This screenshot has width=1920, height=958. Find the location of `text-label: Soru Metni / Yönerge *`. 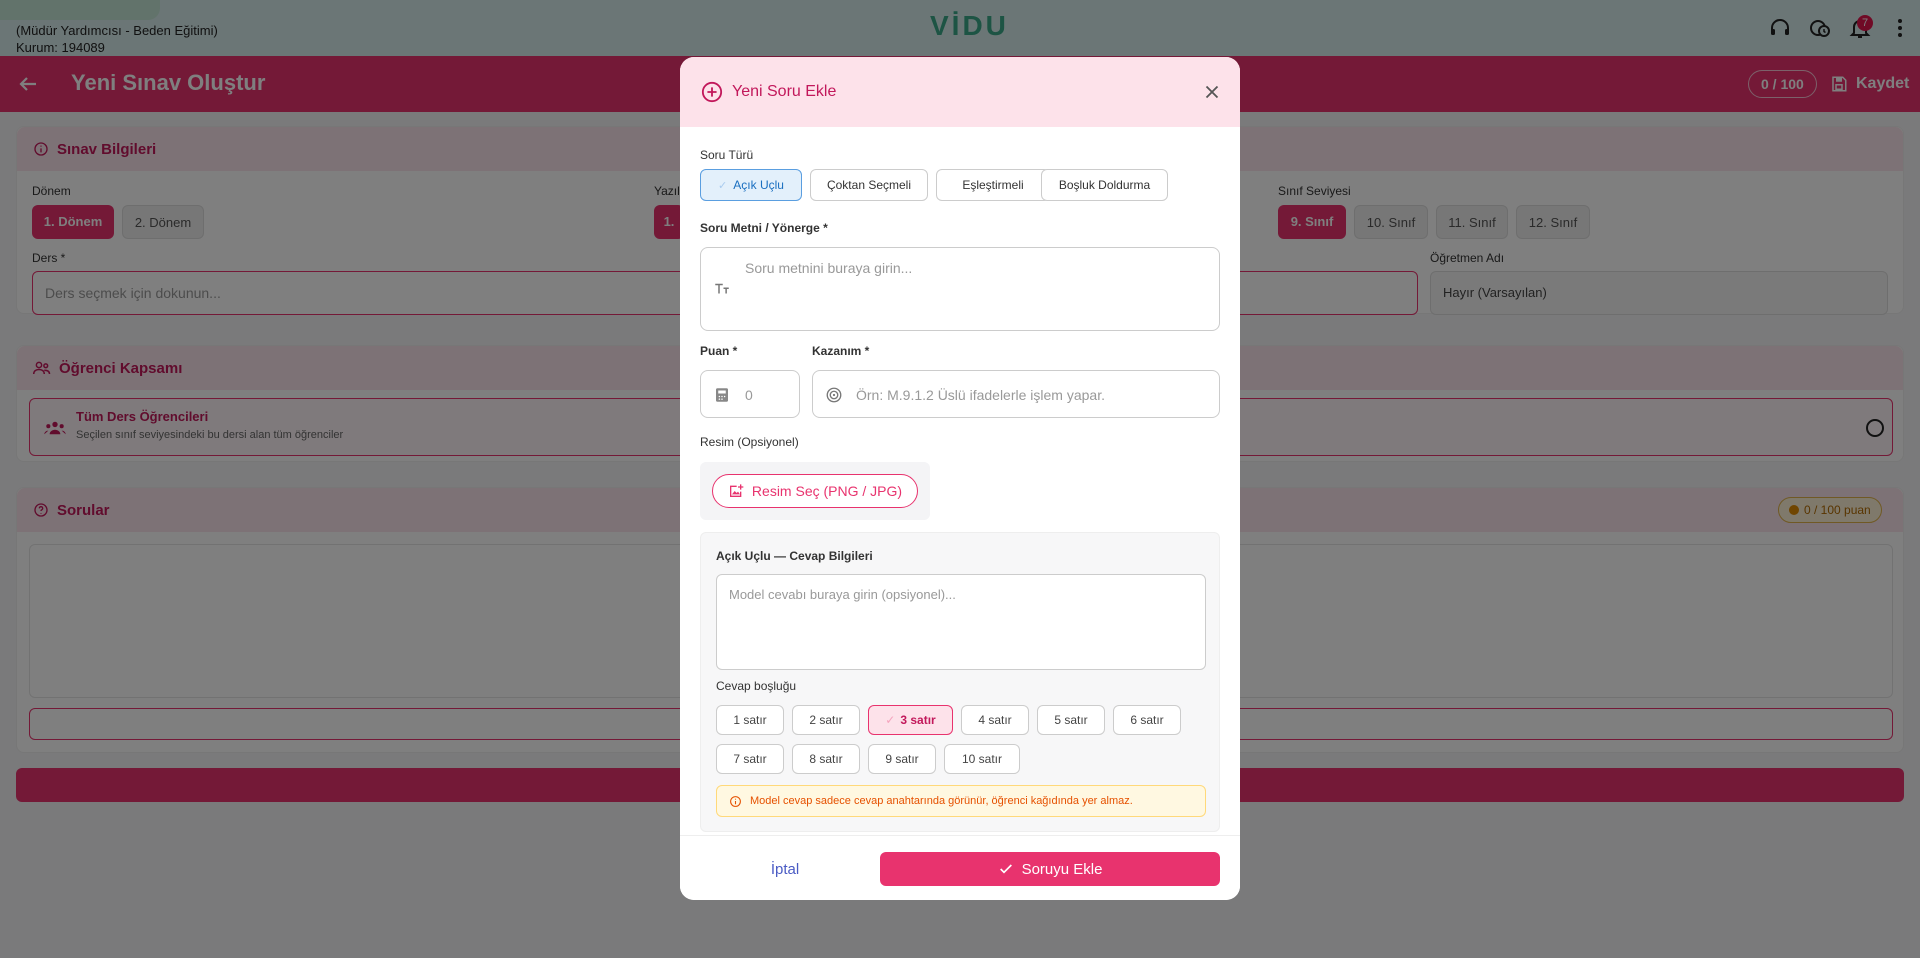

text-label: Soru Metni / Yönerge * is located at coordinates (764, 228).